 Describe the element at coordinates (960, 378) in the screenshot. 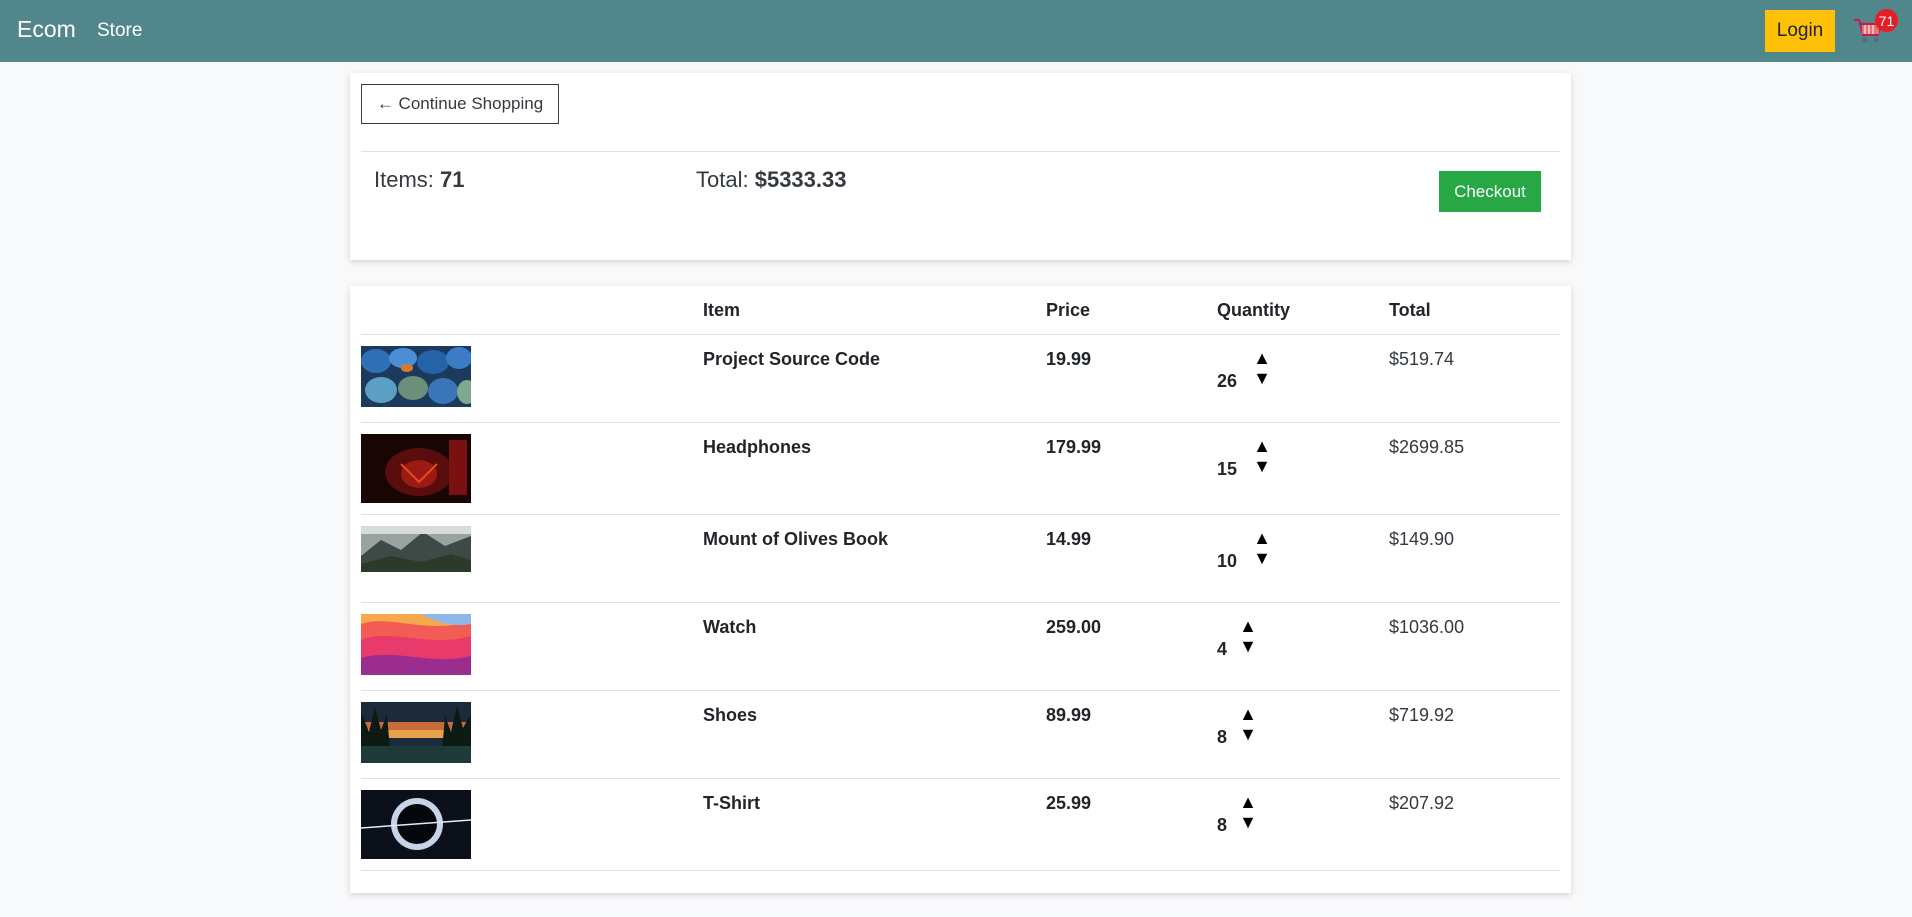

I see `cart-row: Project Source Code 19.99 26 ▲ ▼ $519.74` at that location.